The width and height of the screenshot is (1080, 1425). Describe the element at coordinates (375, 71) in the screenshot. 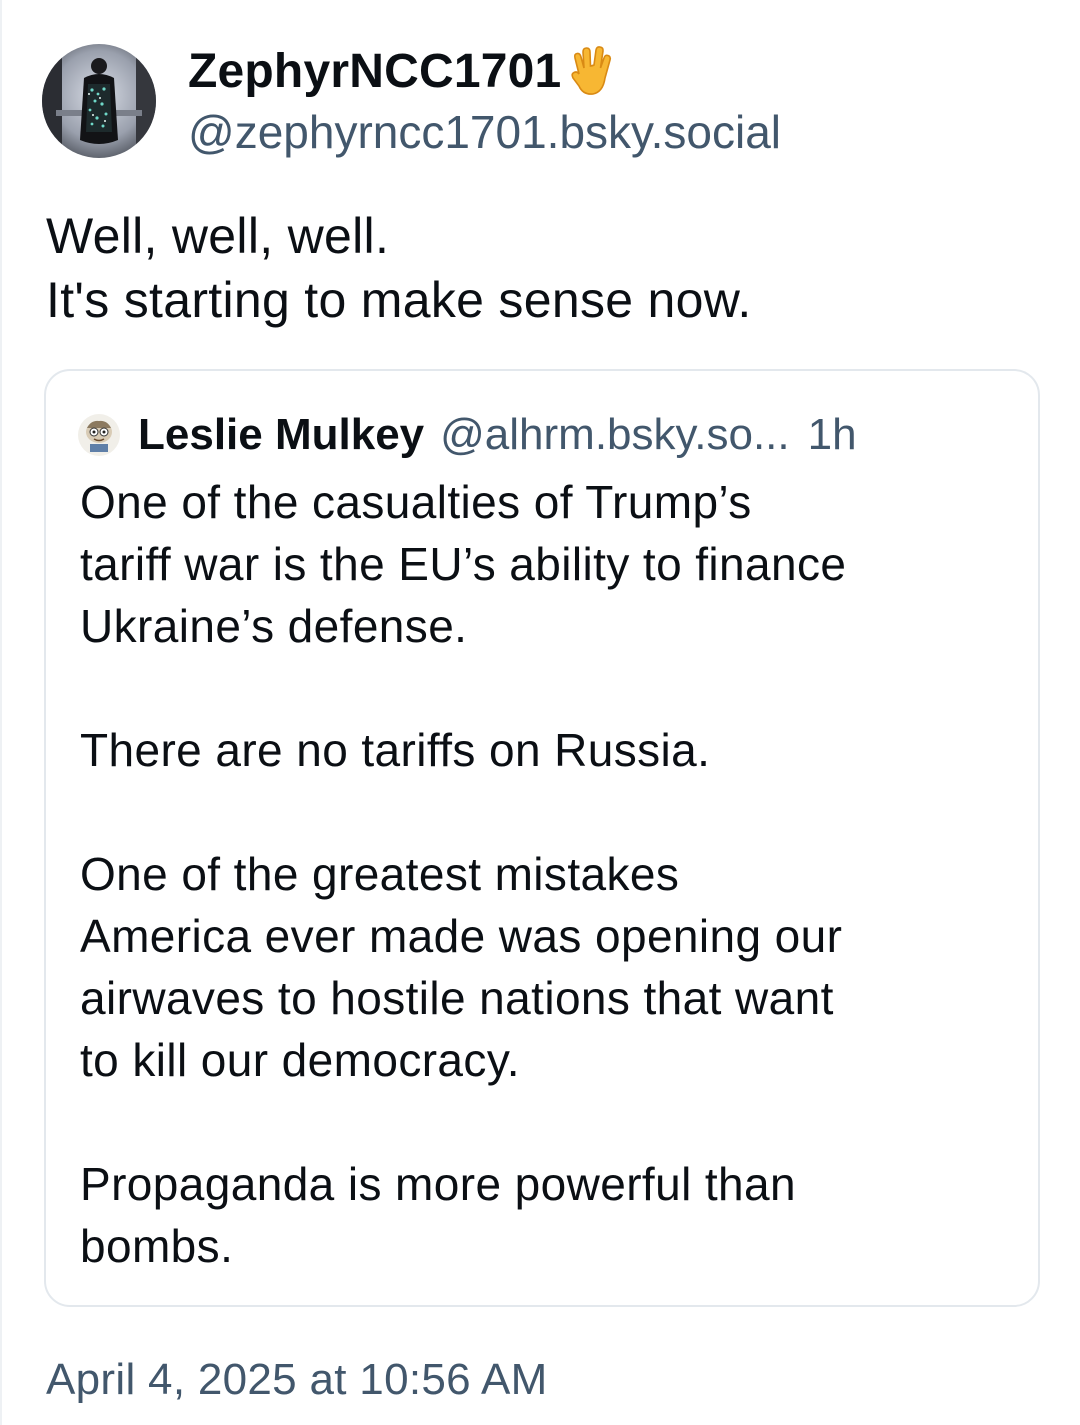

I see `author-display-name-text: ZephyrNCC1701` at that location.